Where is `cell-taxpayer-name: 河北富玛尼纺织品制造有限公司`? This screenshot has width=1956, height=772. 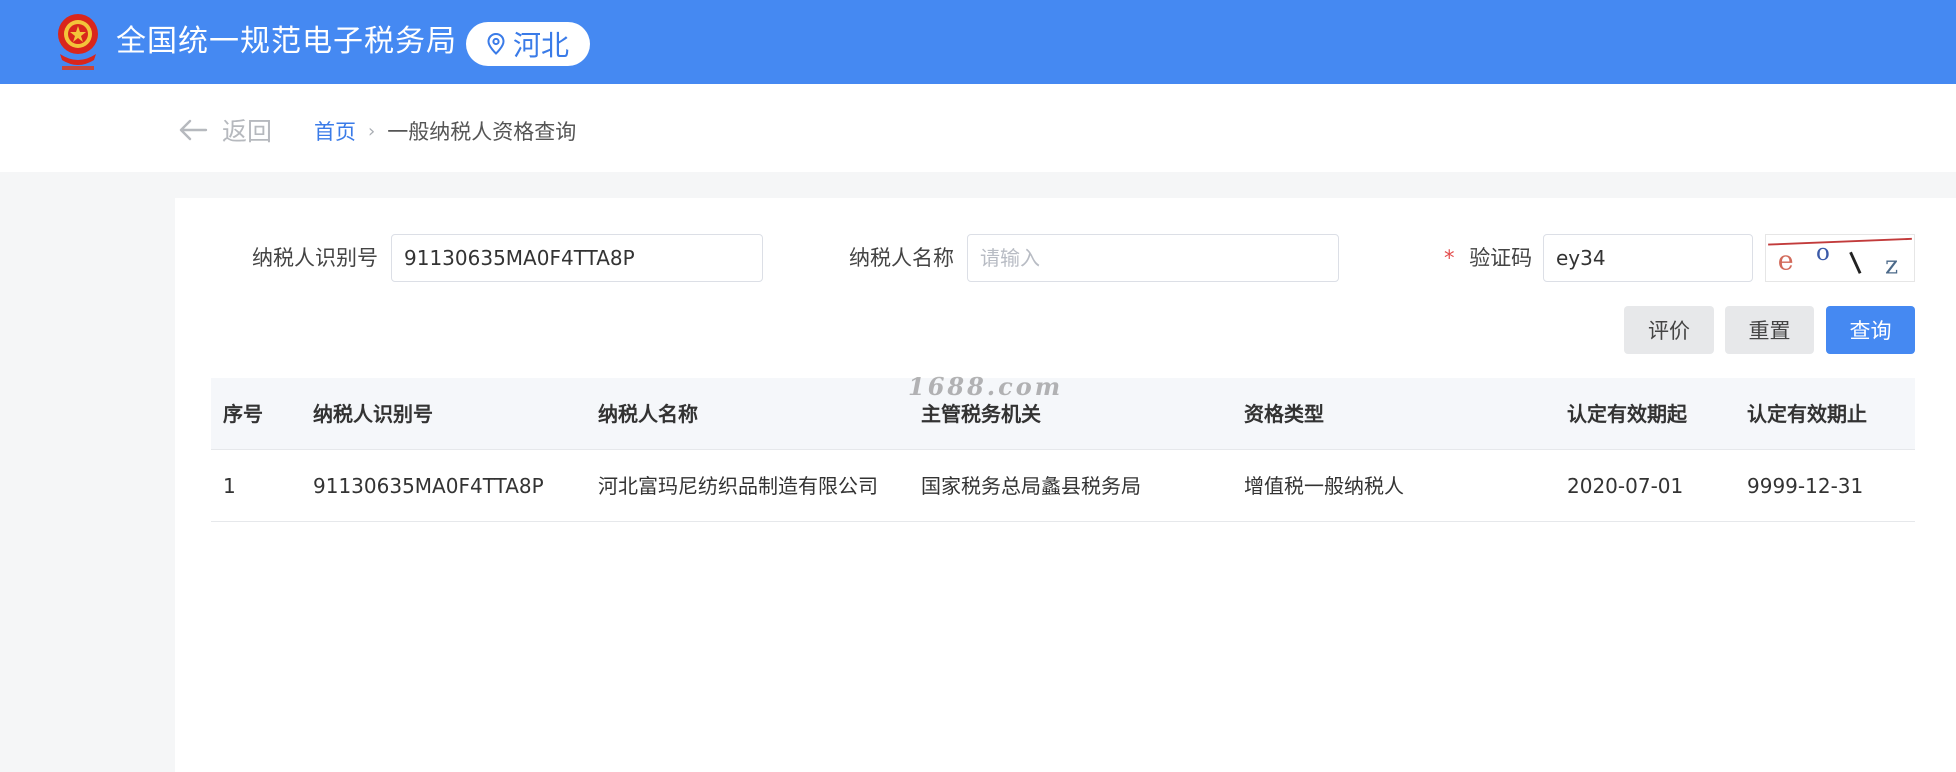
cell-taxpayer-name: 河北富玛尼纺织品制造有限公司 is located at coordinates (738, 486).